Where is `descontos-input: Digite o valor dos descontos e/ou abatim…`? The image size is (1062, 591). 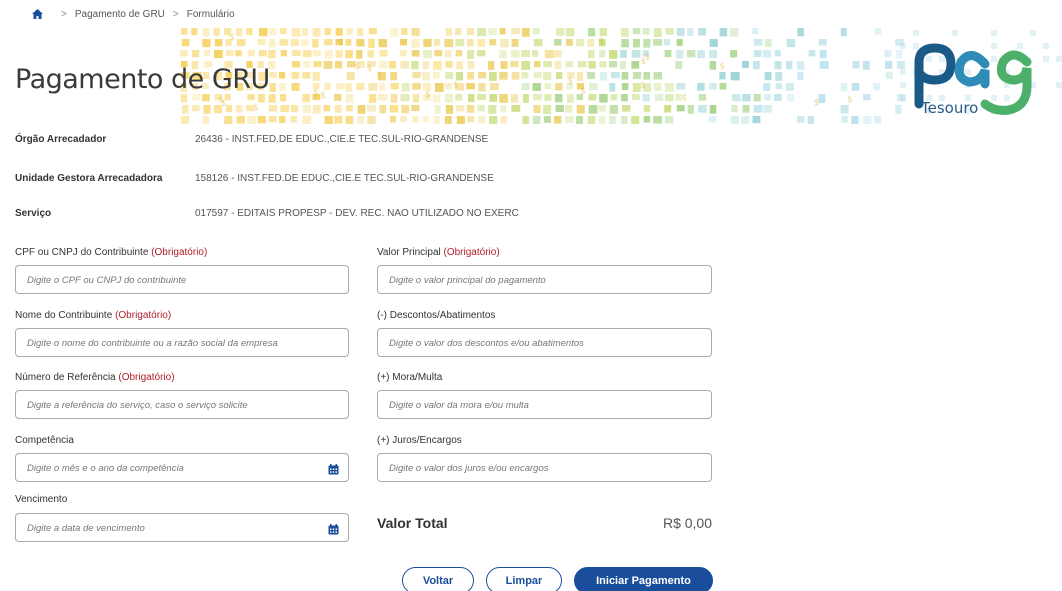 descontos-input: Digite o valor dos descontos e/ou abatim… is located at coordinates (544, 342).